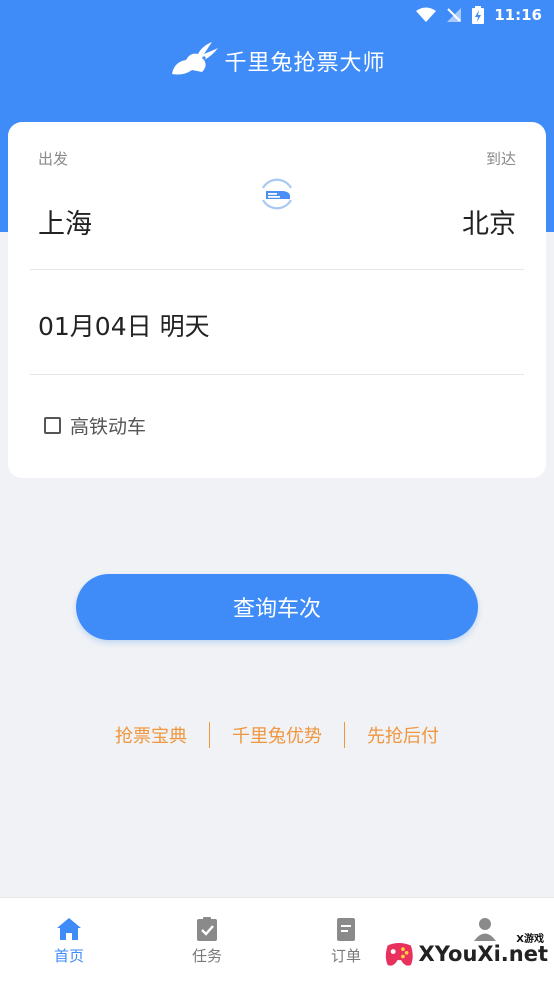 This screenshot has width=554, height=986. What do you see at coordinates (530, 939) in the screenshot?
I see `watermark-tag: X游戏` at bounding box center [530, 939].